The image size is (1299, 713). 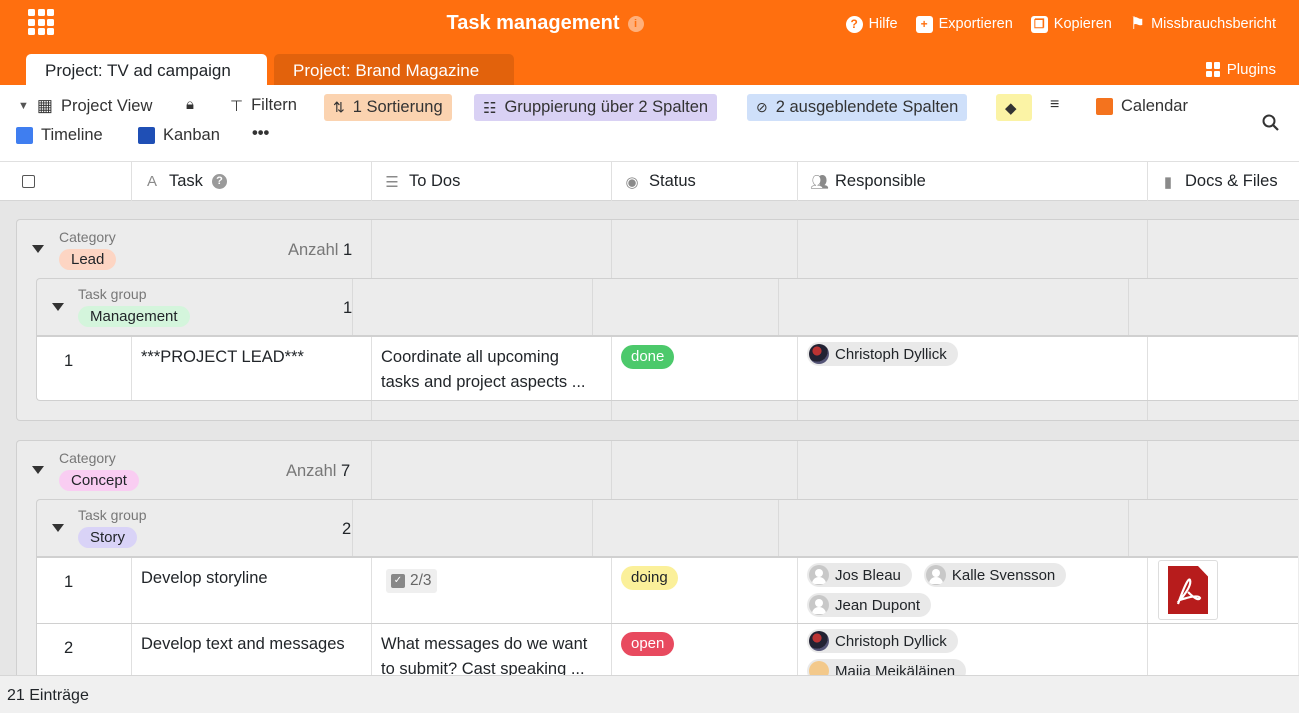 I want to click on task-group-tag: Story, so click(x=108, y=537).